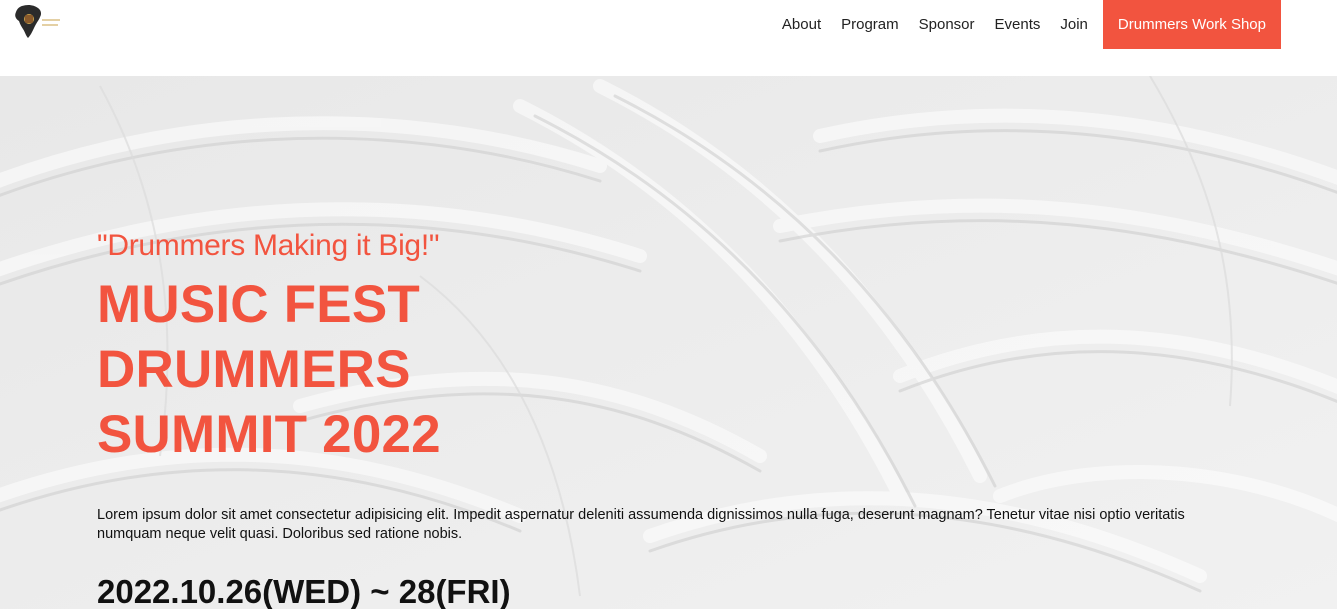 Image resolution: width=1337 pixels, height=609 pixels. I want to click on site-logo, so click(34, 22).